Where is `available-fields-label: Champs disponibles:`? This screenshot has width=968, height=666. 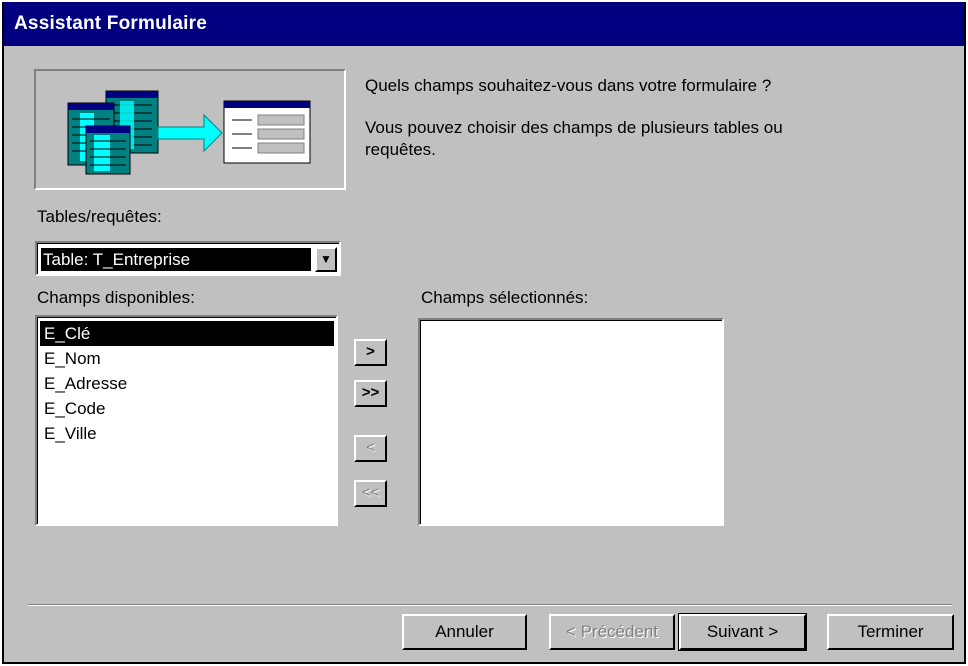 available-fields-label: Champs disponibles: is located at coordinates (116, 297).